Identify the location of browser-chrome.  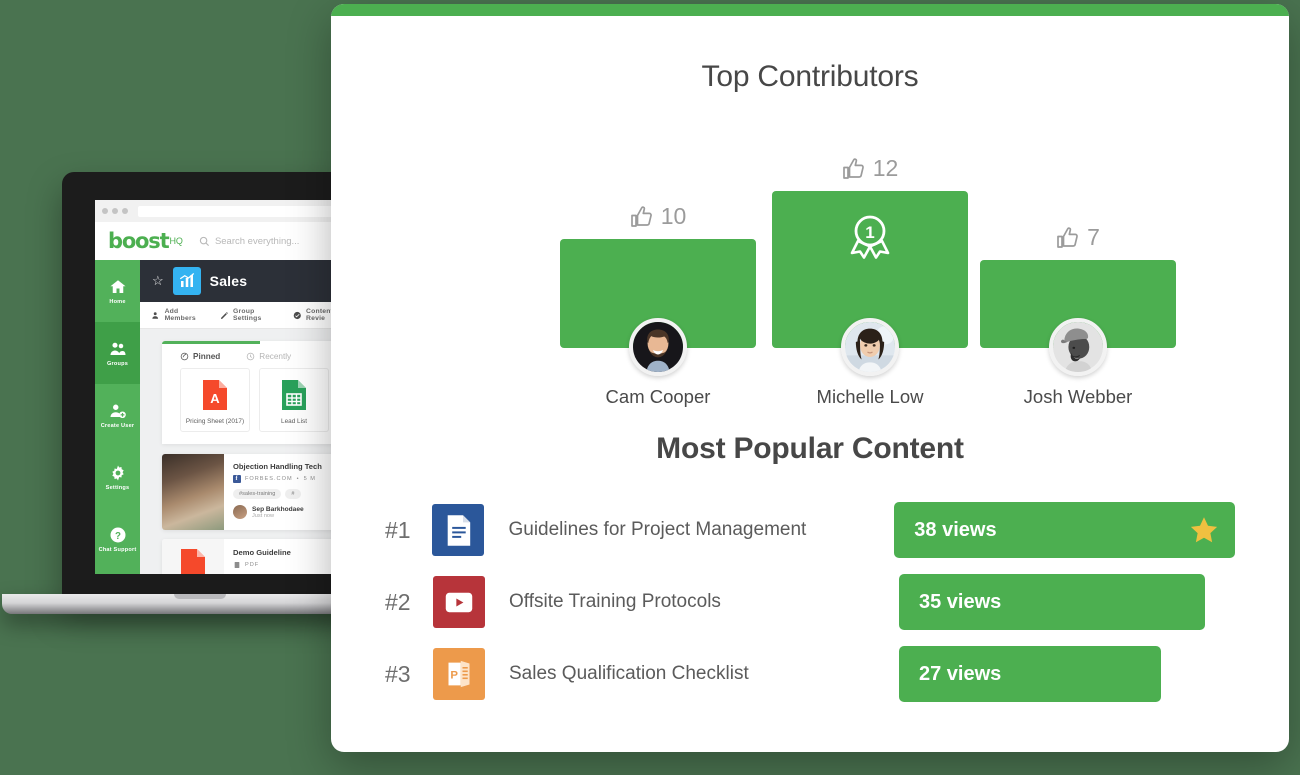
(223, 211).